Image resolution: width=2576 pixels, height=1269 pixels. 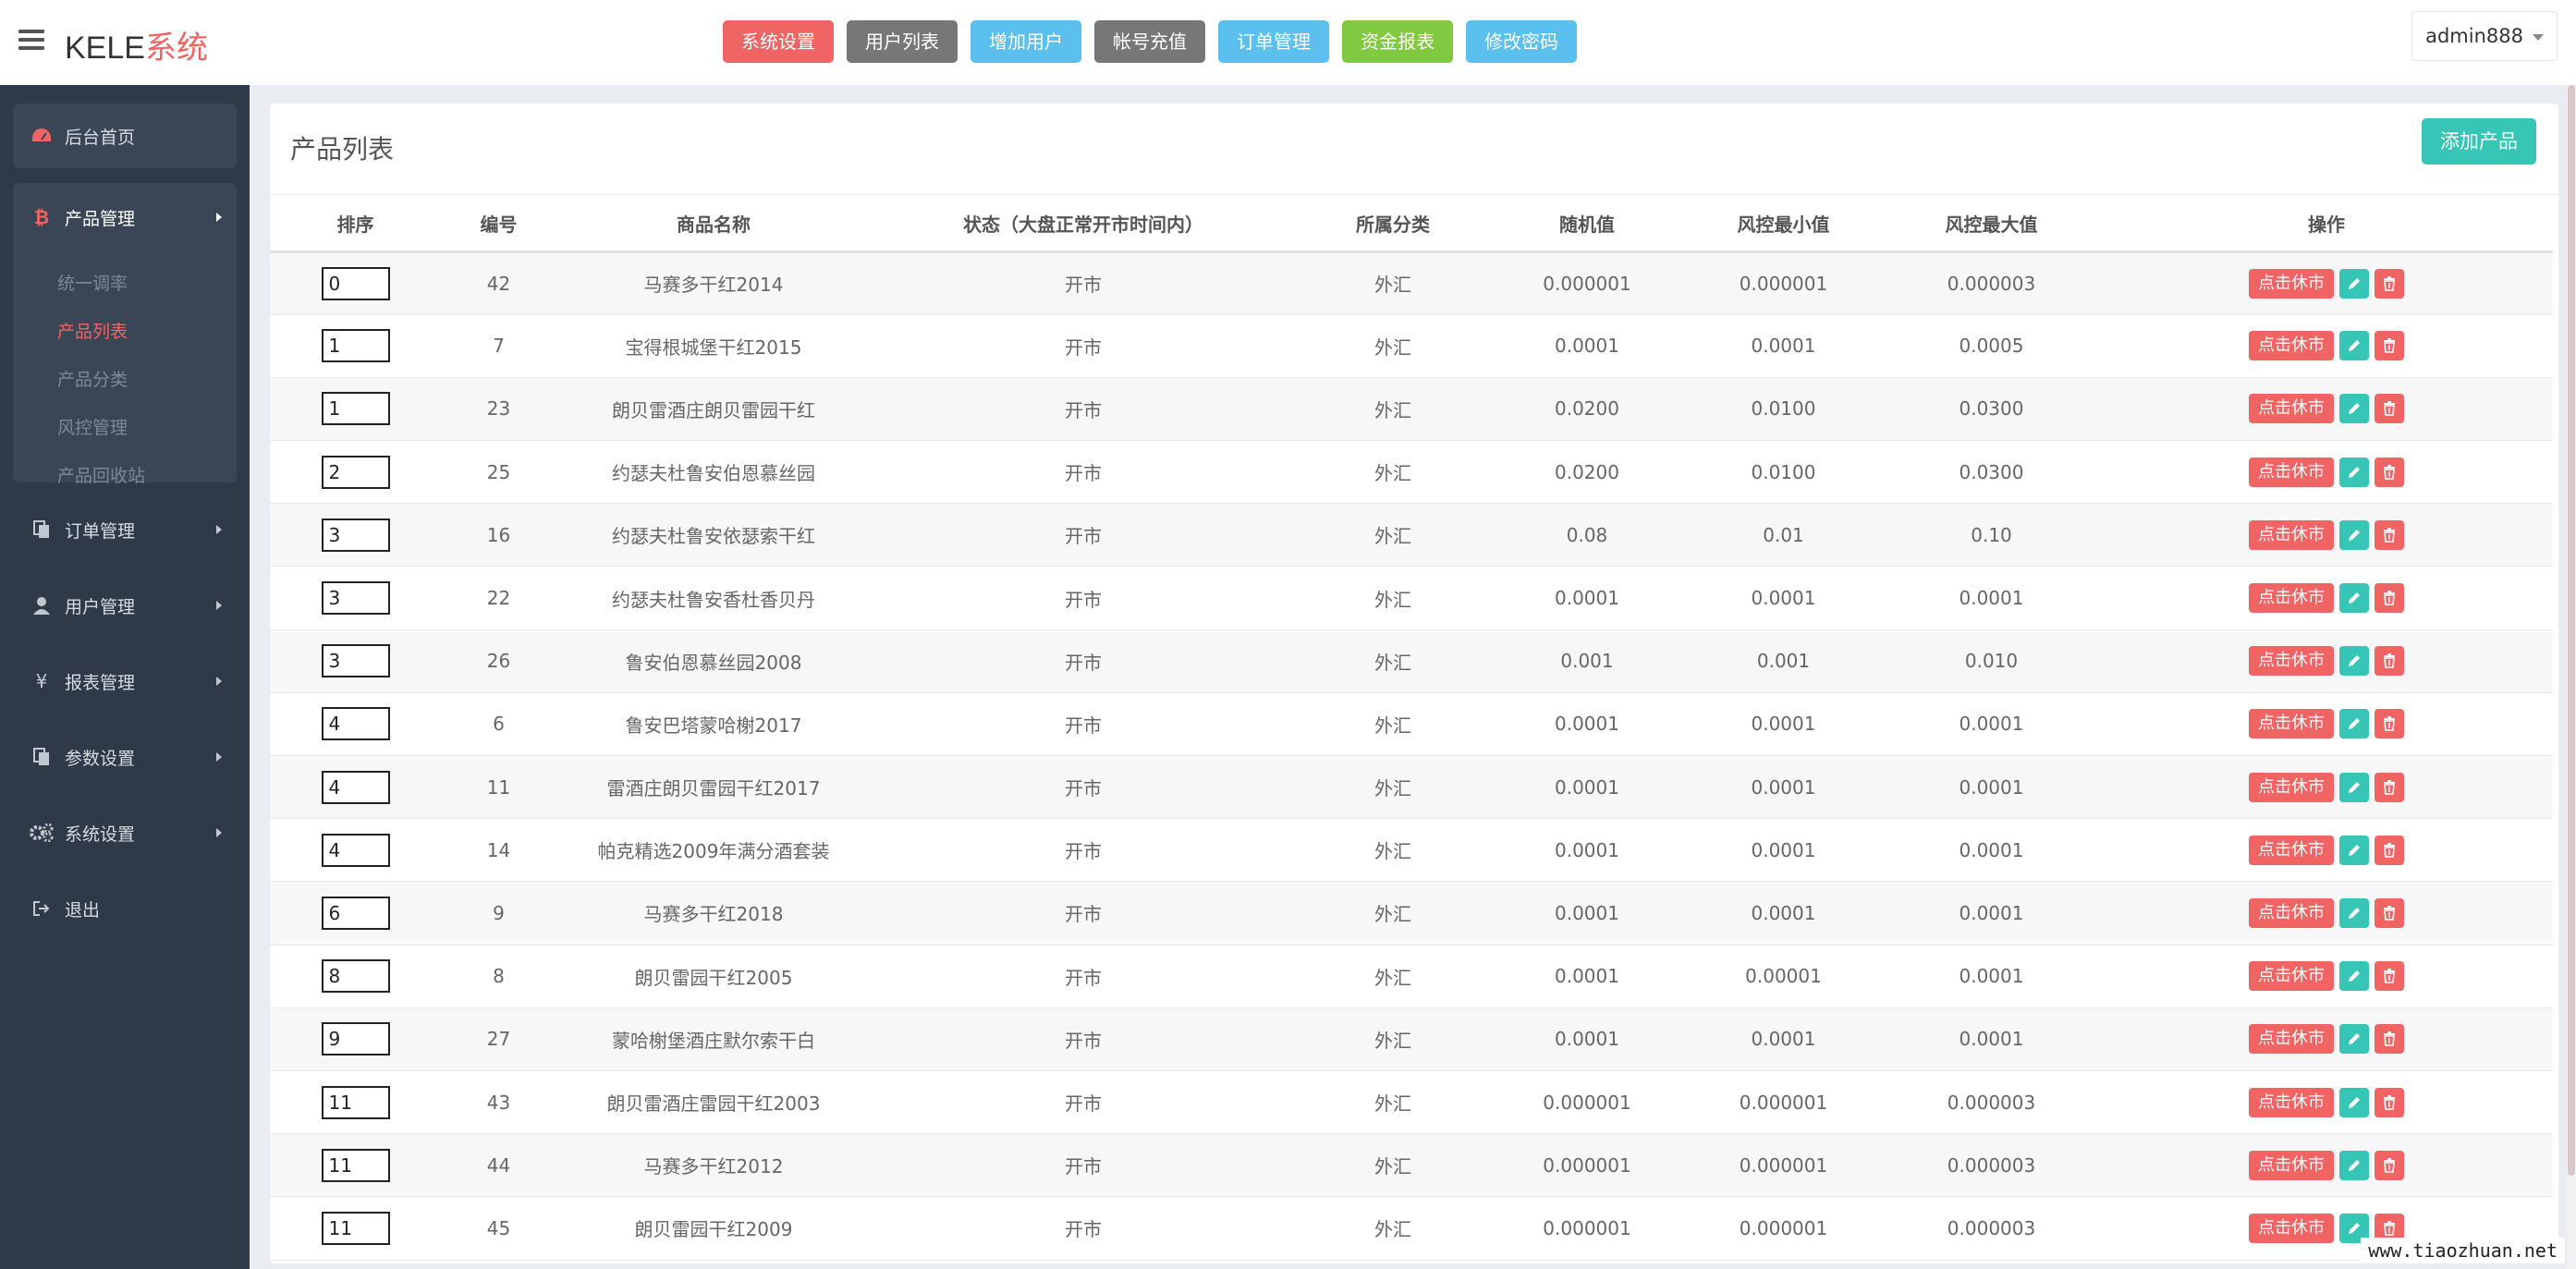 I want to click on sort-cell, so click(x=355, y=472).